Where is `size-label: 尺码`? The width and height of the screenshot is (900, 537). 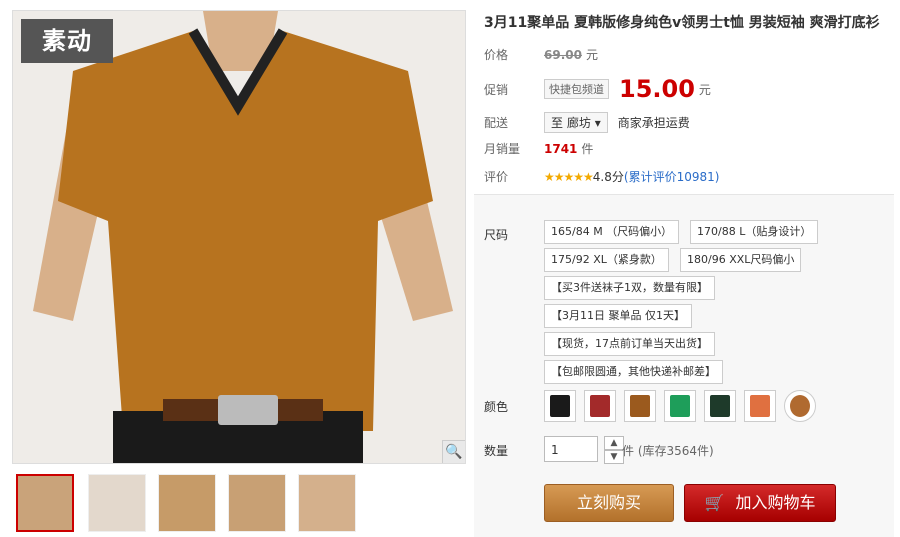 size-label: 尺码 is located at coordinates (496, 235).